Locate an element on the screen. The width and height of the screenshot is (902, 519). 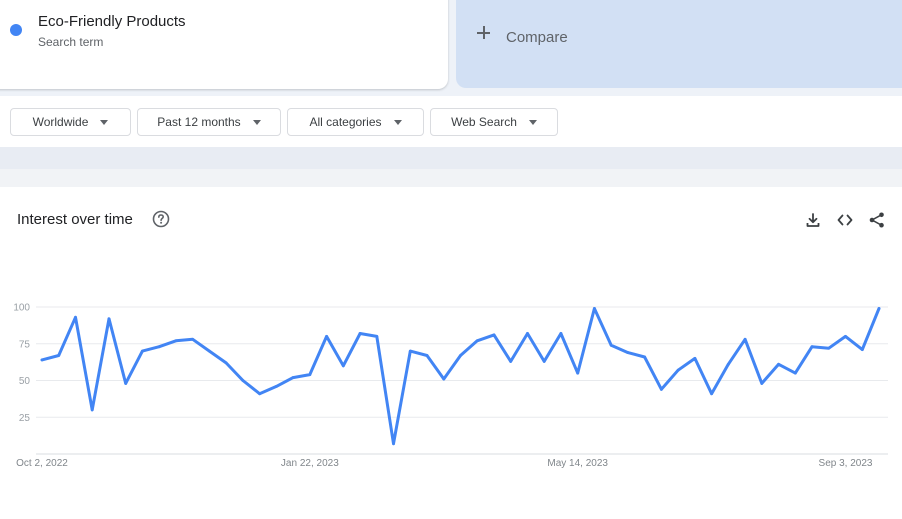
x-tick-label: Jan 22, 2023 is located at coordinates (310, 463).